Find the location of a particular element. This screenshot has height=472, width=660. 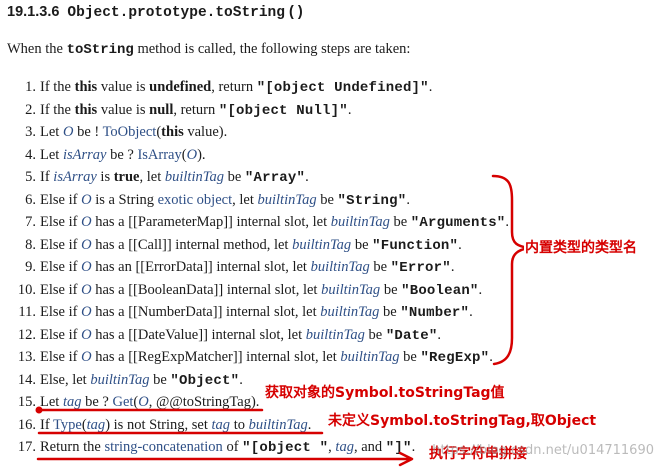

section-heading: 19.1.3.6 Object.prototype.toString ( ) is located at coordinates (155, 12).